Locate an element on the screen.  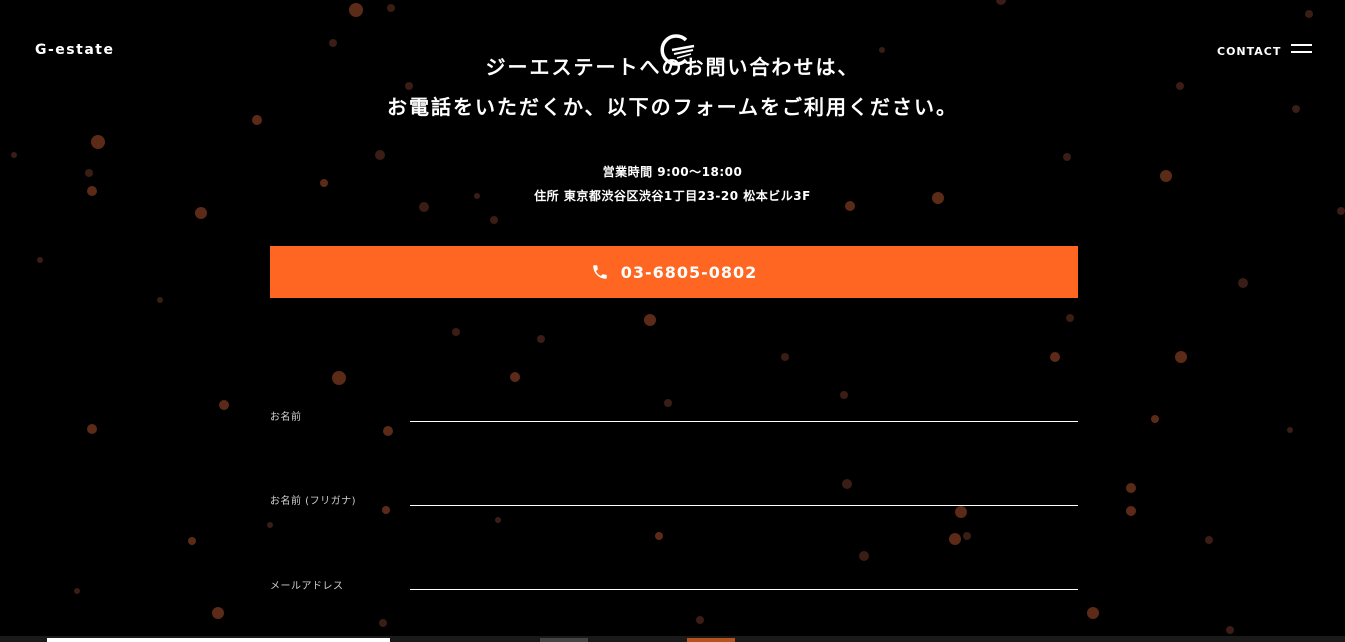
email-field is located at coordinates (744, 575).